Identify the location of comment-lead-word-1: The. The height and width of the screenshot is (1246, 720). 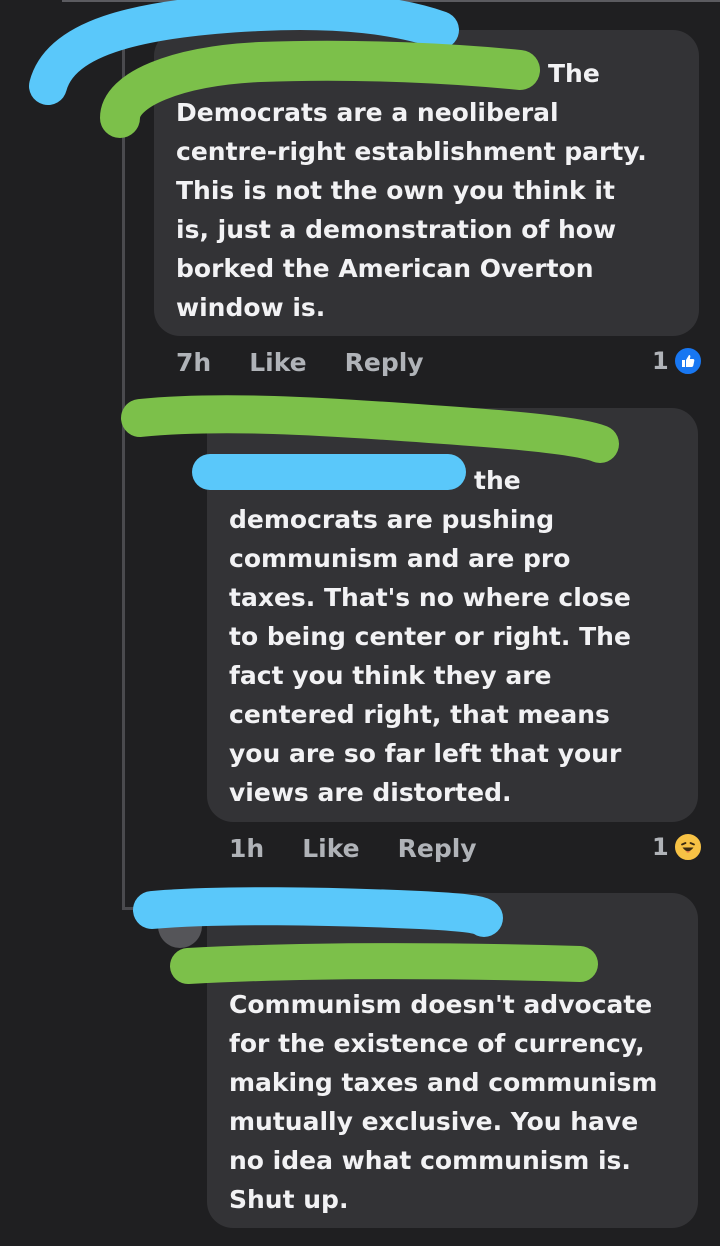
(574, 73).